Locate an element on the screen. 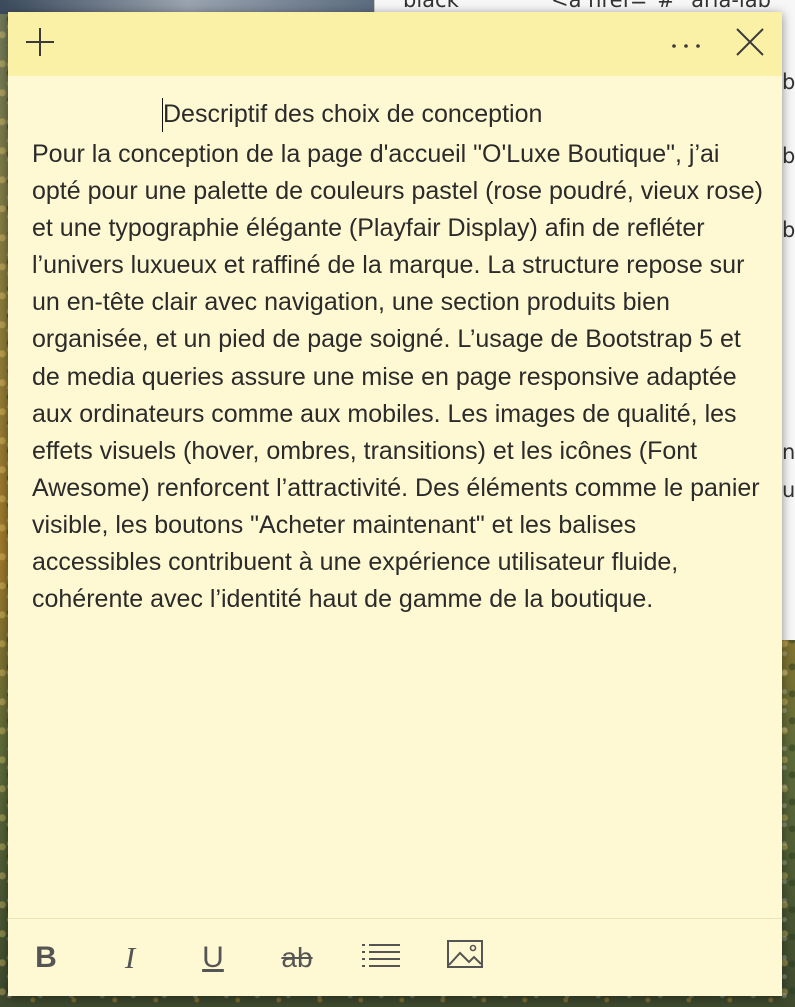 The width and height of the screenshot is (795, 1007). bullet-list-icon is located at coordinates (381, 958).